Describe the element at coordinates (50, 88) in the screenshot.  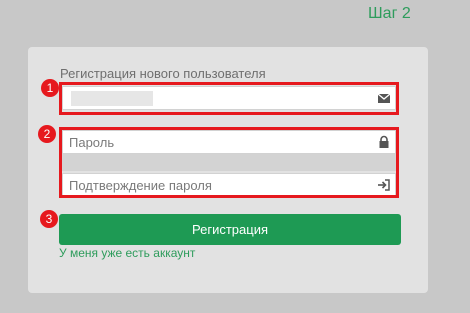
I see `annotation-badge-1: 1` at that location.